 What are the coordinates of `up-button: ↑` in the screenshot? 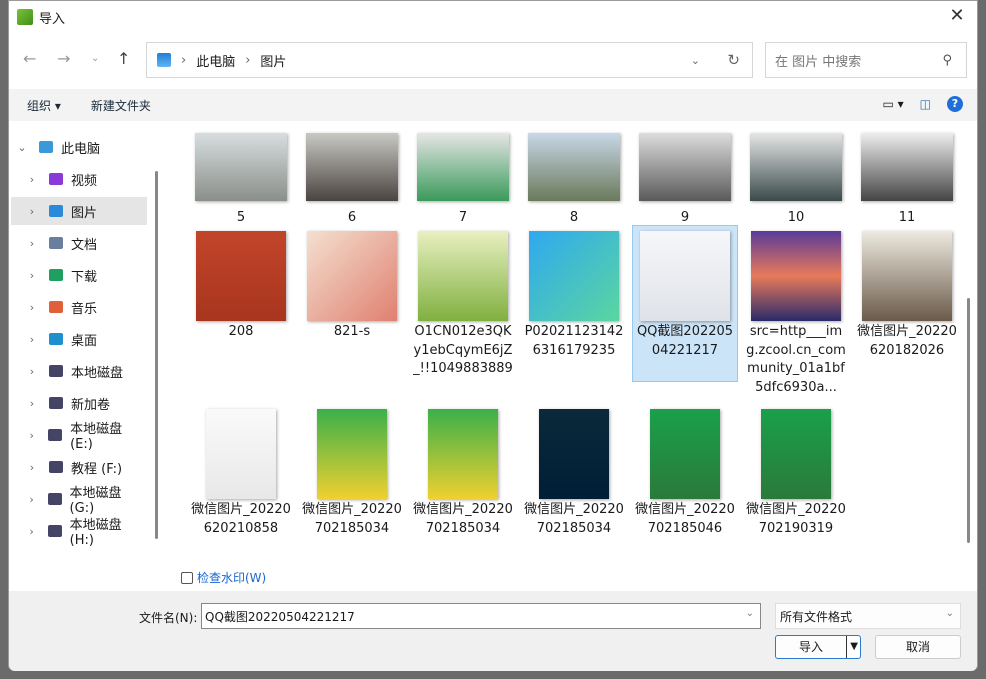 It's located at (123, 58).